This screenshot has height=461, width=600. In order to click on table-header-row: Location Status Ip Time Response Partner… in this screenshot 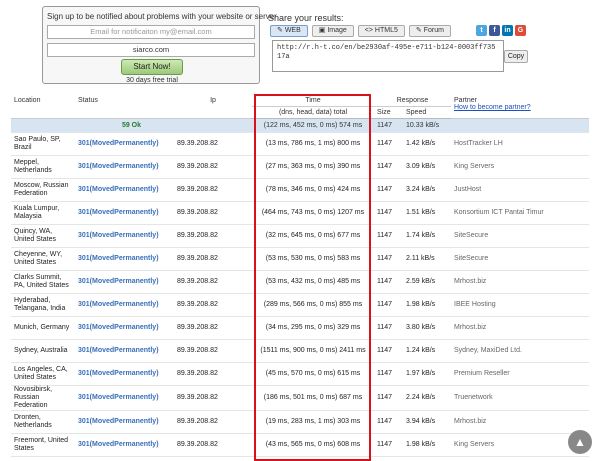, I will do `click(300, 107)`.